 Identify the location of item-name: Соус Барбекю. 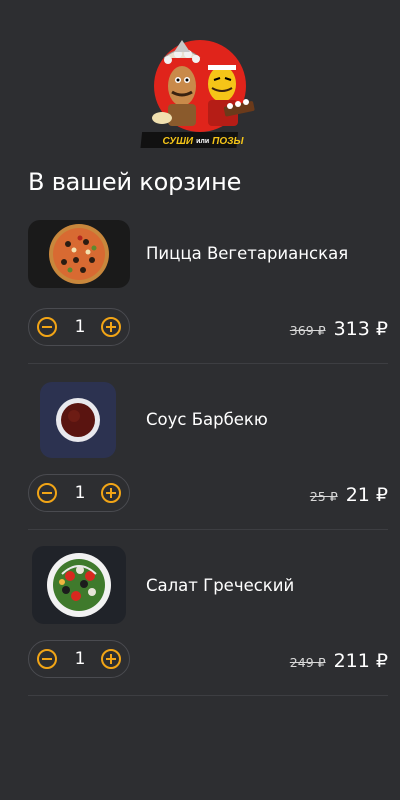
(207, 419).